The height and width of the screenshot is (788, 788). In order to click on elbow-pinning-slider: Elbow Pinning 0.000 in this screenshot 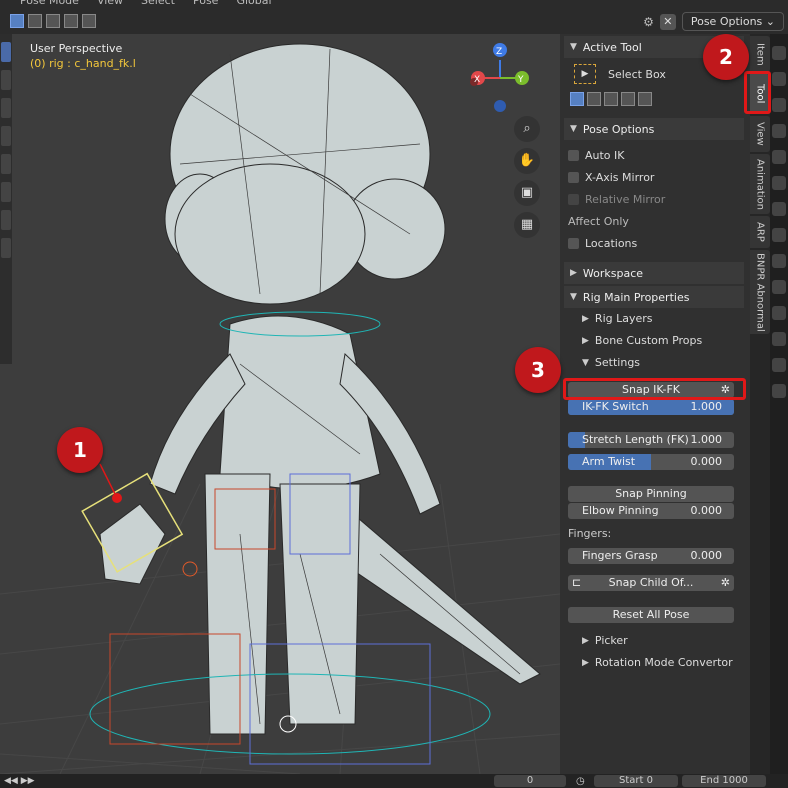, I will do `click(651, 511)`.